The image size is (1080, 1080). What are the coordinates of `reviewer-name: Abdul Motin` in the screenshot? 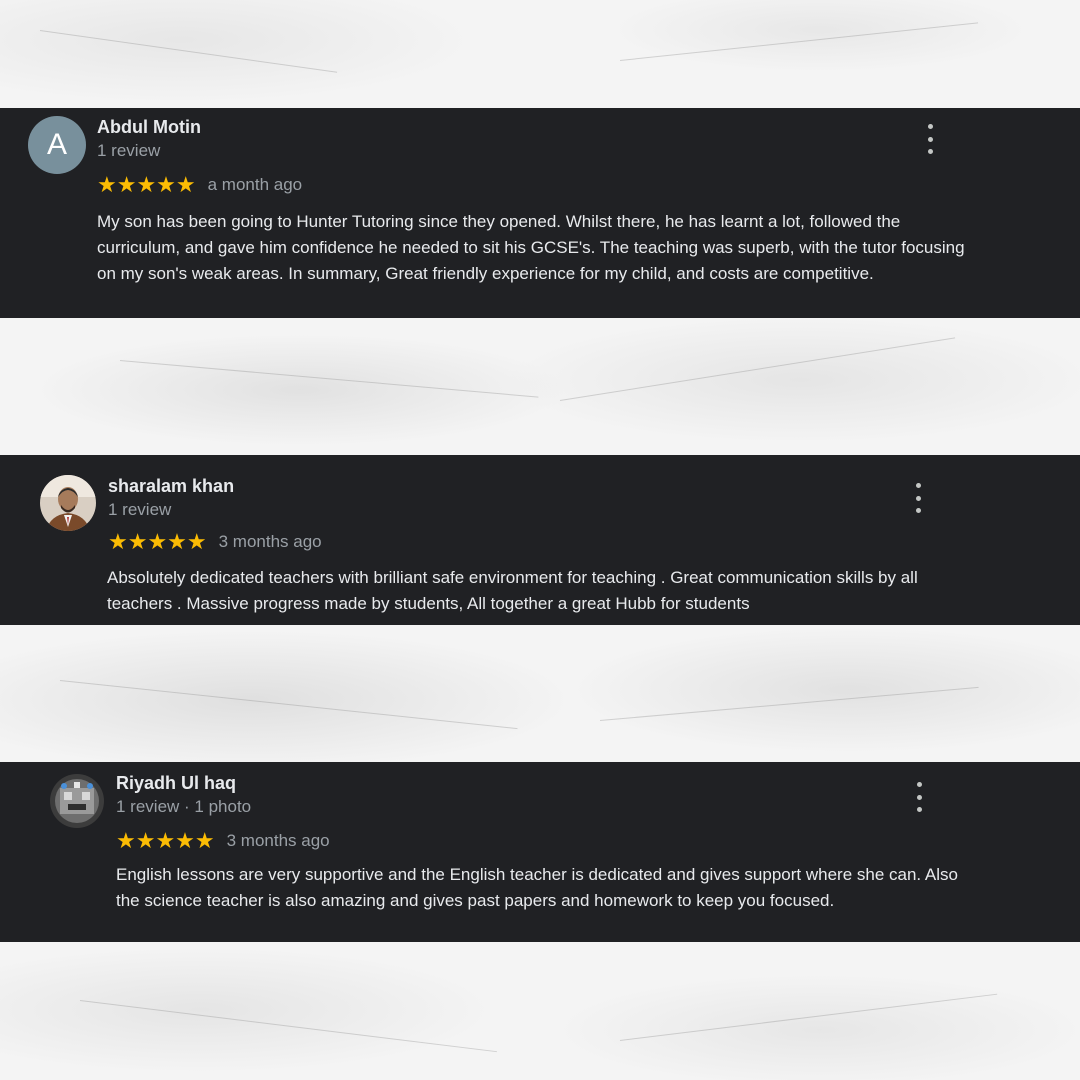 It's located at (149, 127).